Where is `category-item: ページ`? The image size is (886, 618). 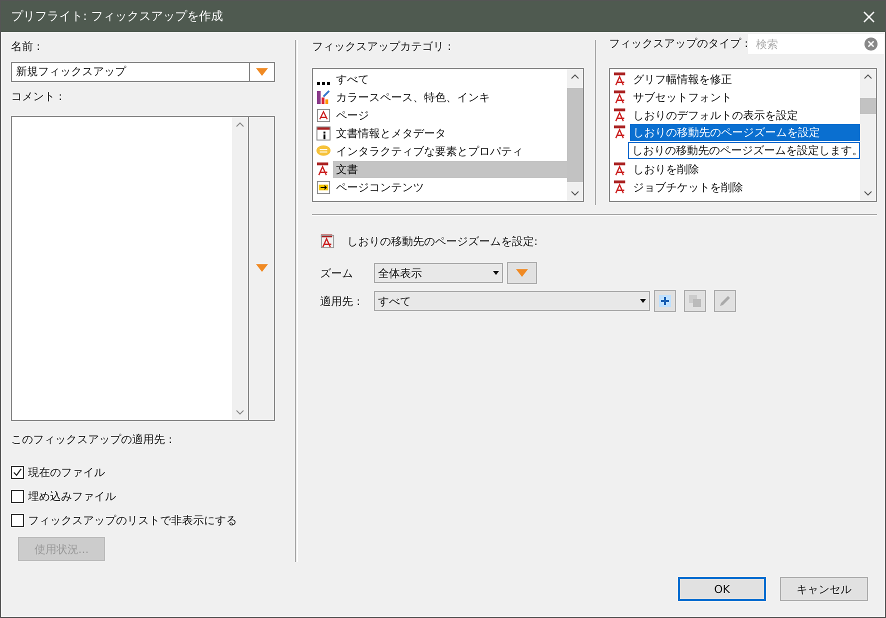 category-item: ページ is located at coordinates (450, 115).